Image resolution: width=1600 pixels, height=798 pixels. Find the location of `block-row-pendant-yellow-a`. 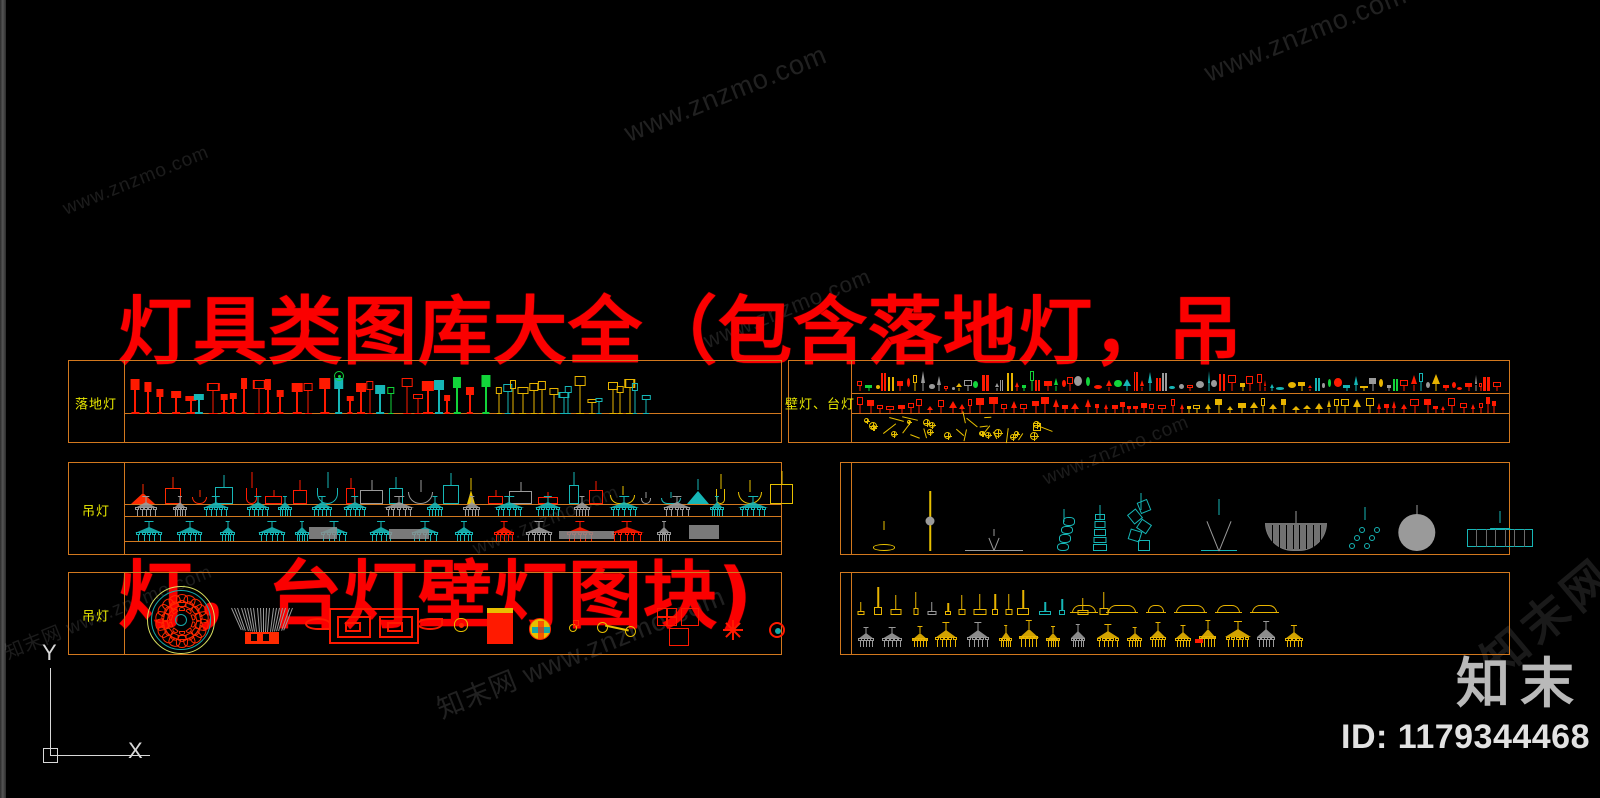

block-row-pendant-yellow-a is located at coordinates (1067, 599).